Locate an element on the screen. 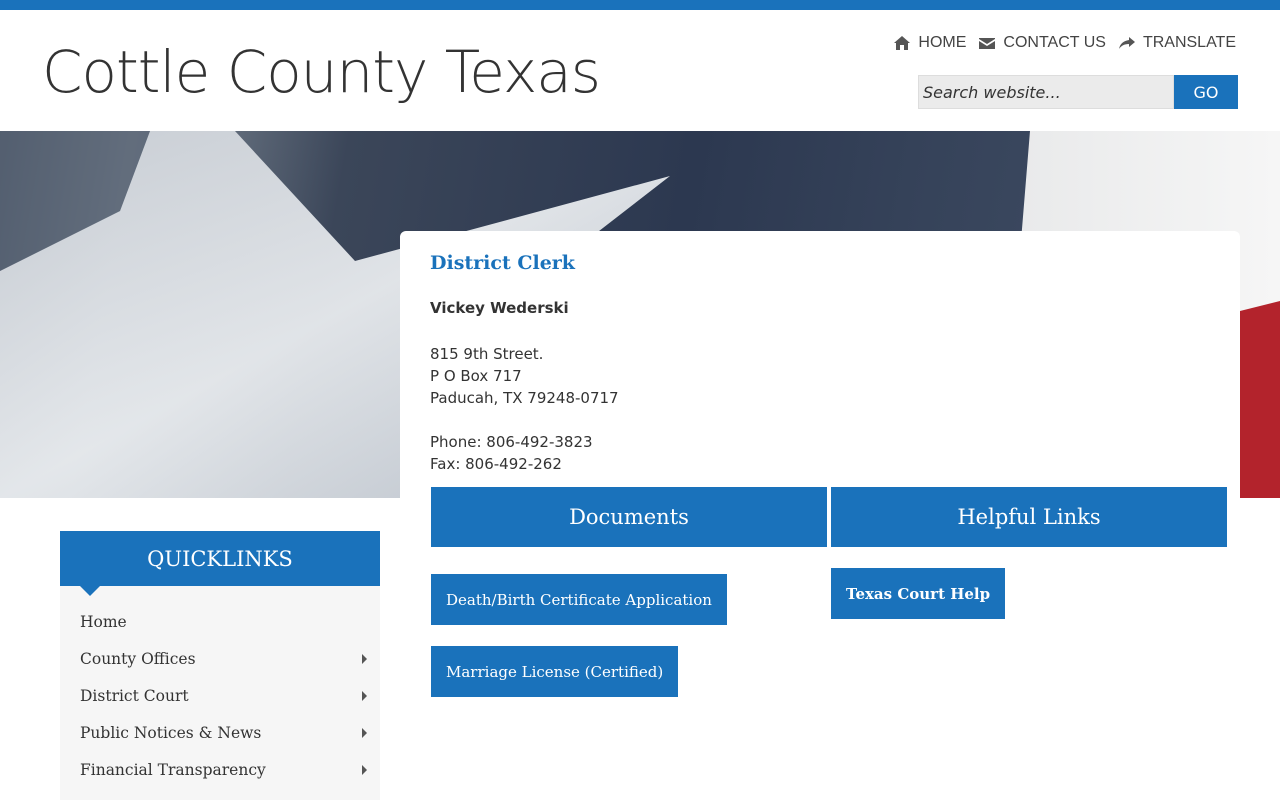  nav-translate-link: TRANSLATE is located at coordinates (1177, 43).